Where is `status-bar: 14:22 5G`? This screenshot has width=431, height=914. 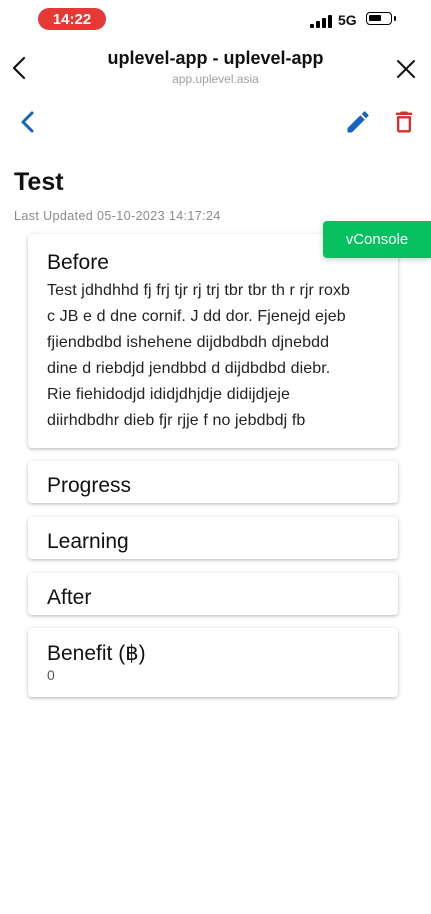 status-bar: 14:22 5G is located at coordinates (215, 19).